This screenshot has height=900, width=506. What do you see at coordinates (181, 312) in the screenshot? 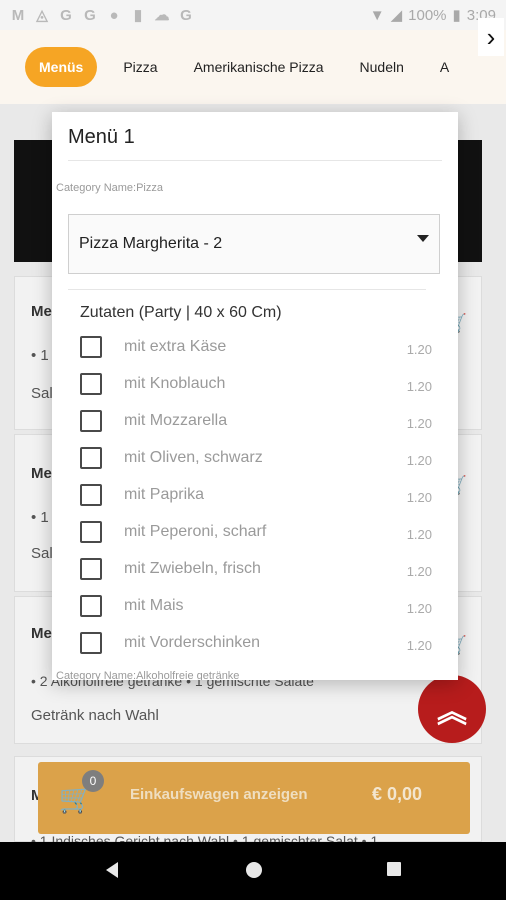
I see `ingredients-group-title: Zutaten (Party | 40 x 60 Cm)` at bounding box center [181, 312].